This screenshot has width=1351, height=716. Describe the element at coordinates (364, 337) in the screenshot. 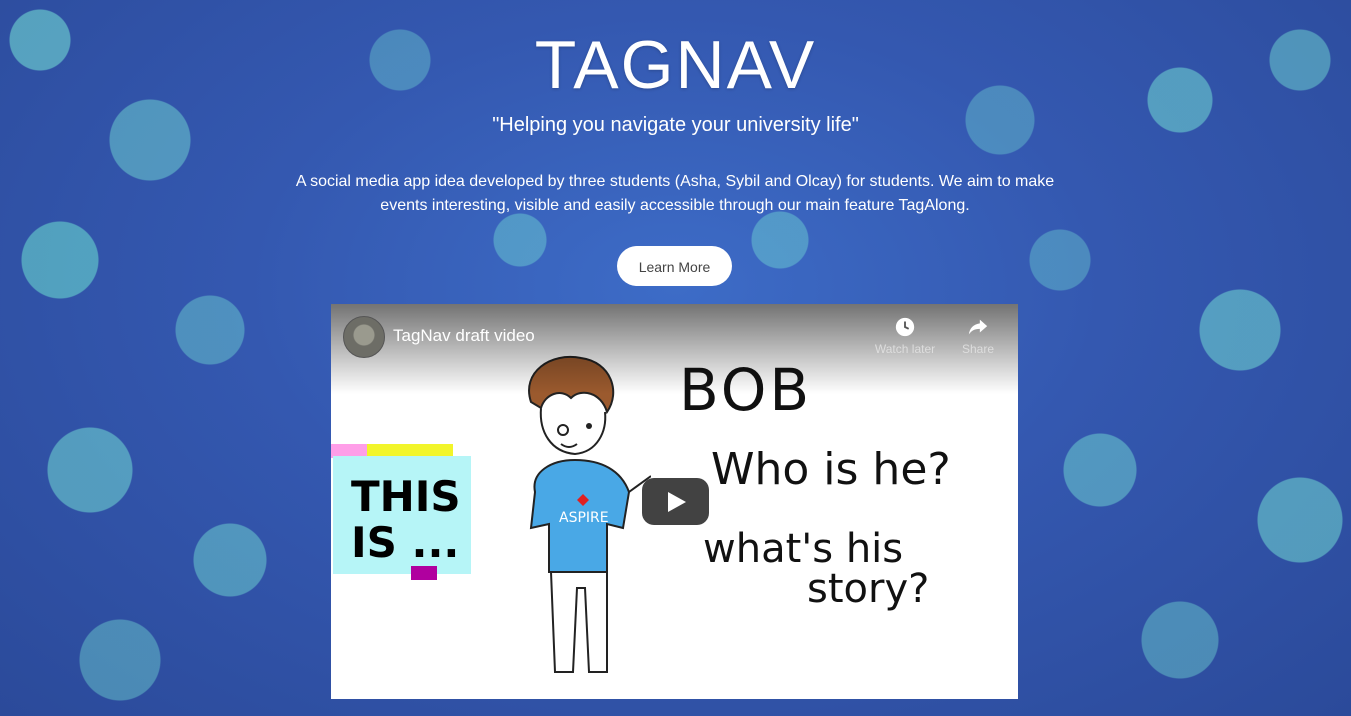

I see `channel-avatar` at that location.